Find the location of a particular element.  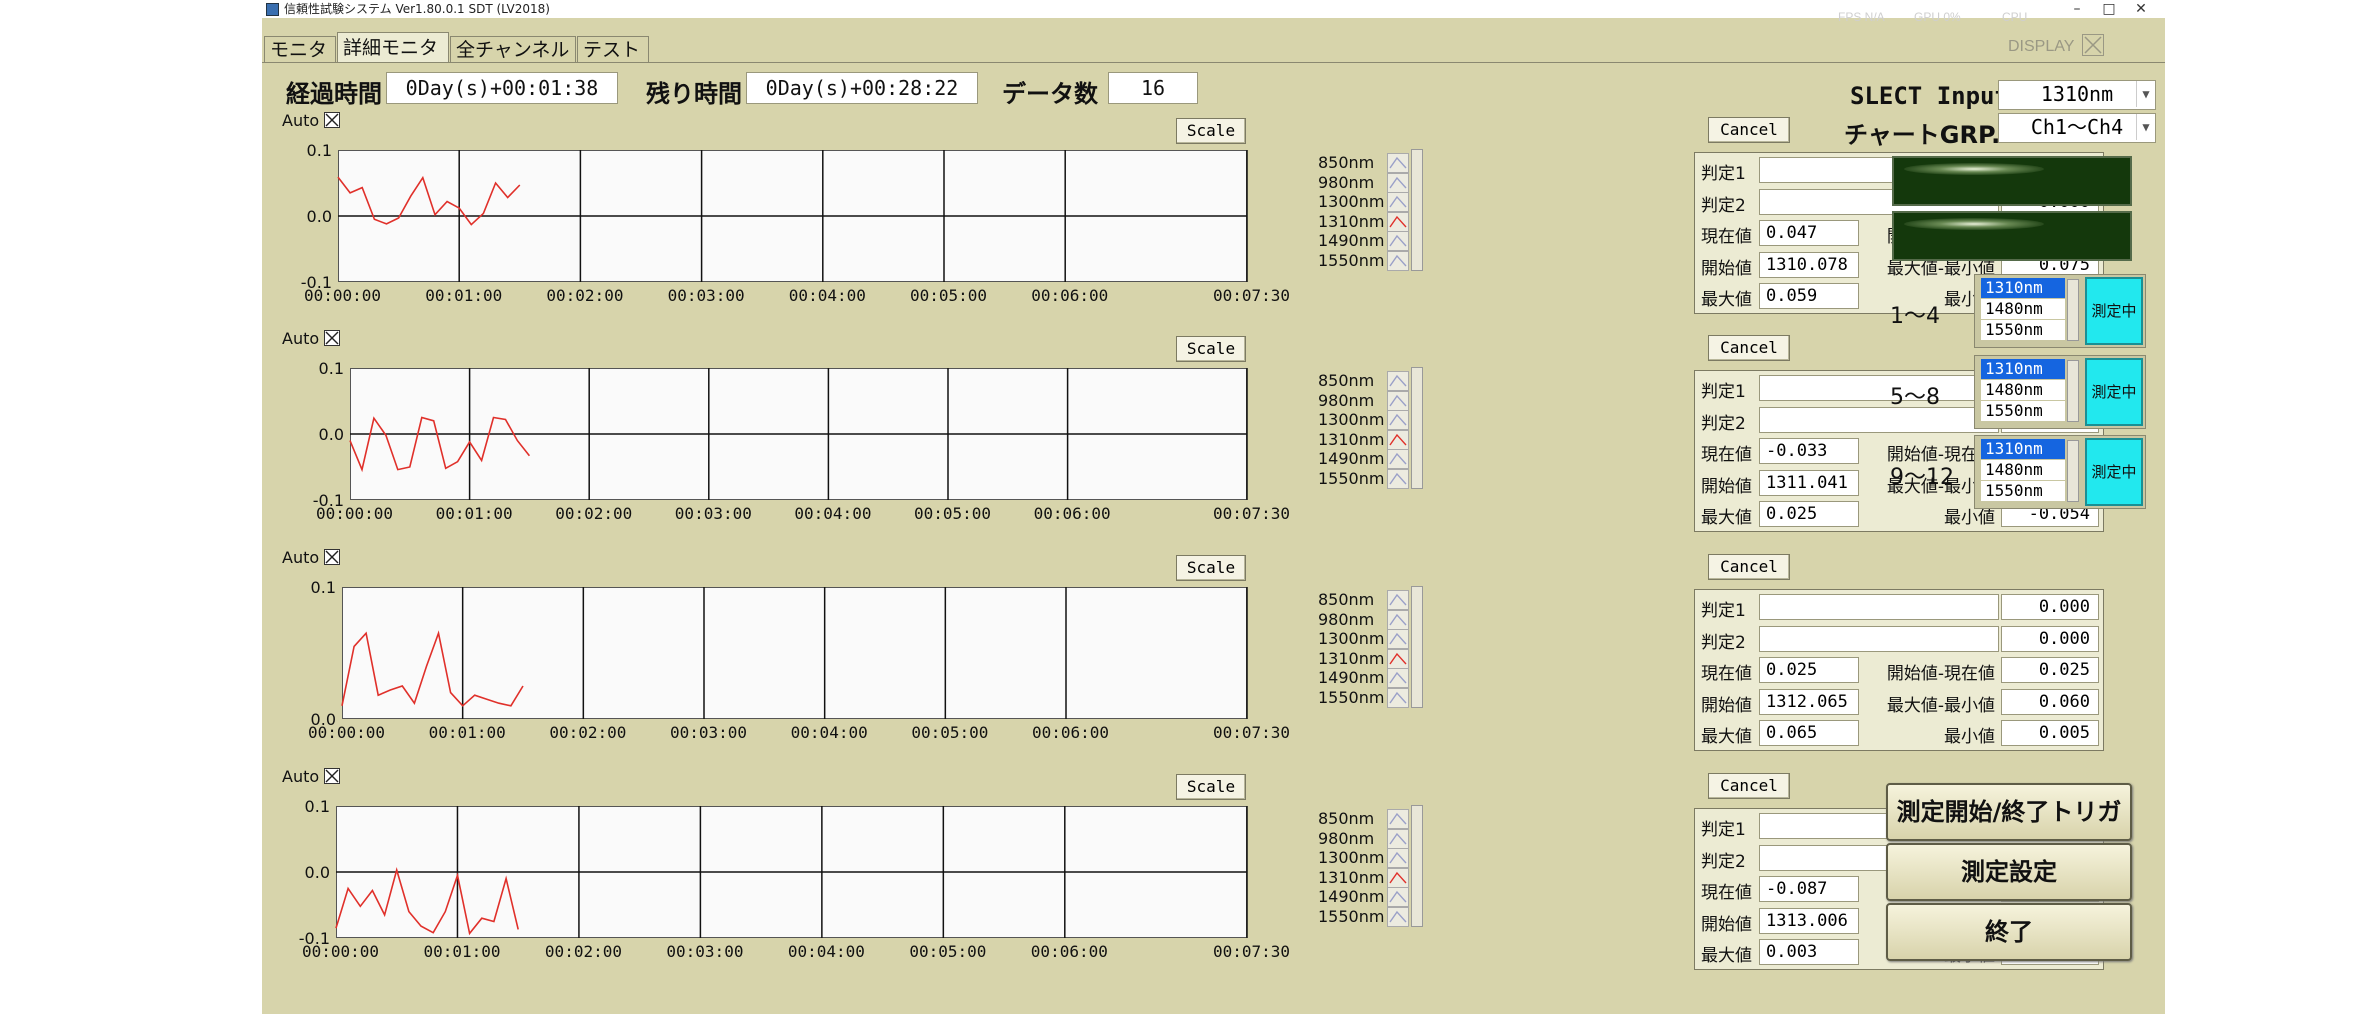

tab-detail-monitor: 詳細モニタ is located at coordinates (393, 47).